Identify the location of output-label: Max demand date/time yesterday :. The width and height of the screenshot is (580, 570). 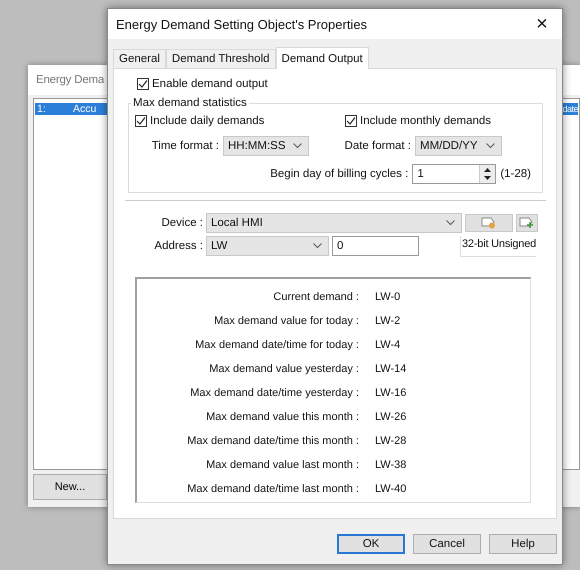
(274, 393).